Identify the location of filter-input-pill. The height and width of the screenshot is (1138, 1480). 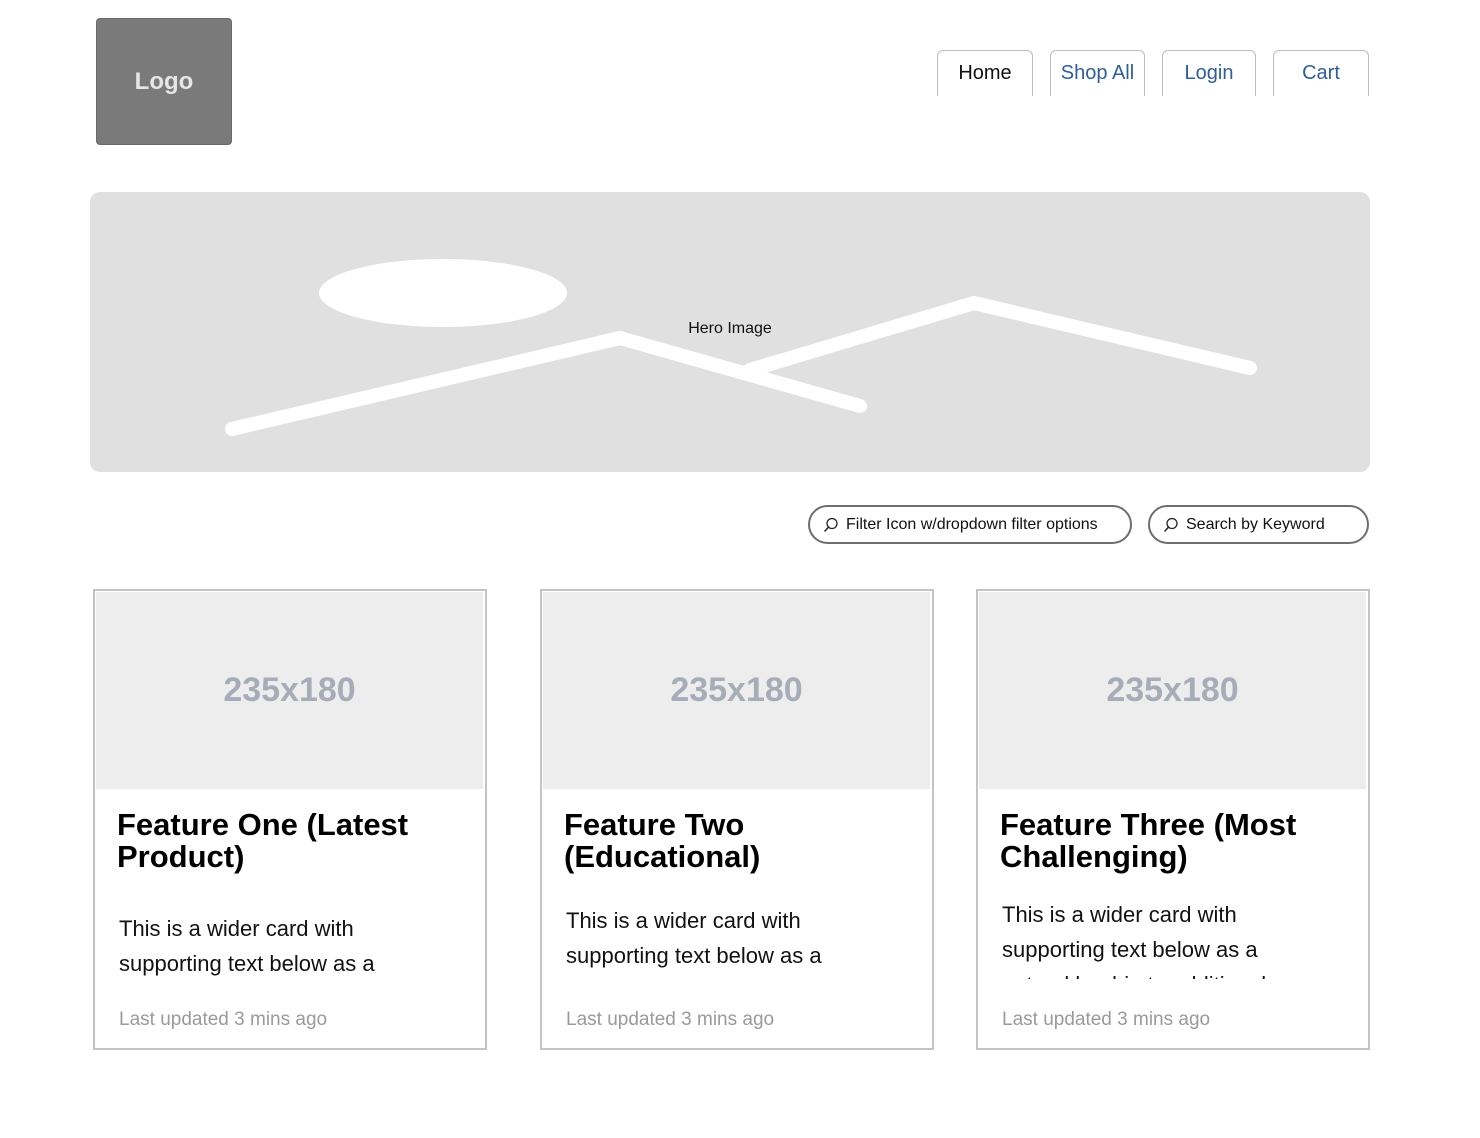
(970, 524).